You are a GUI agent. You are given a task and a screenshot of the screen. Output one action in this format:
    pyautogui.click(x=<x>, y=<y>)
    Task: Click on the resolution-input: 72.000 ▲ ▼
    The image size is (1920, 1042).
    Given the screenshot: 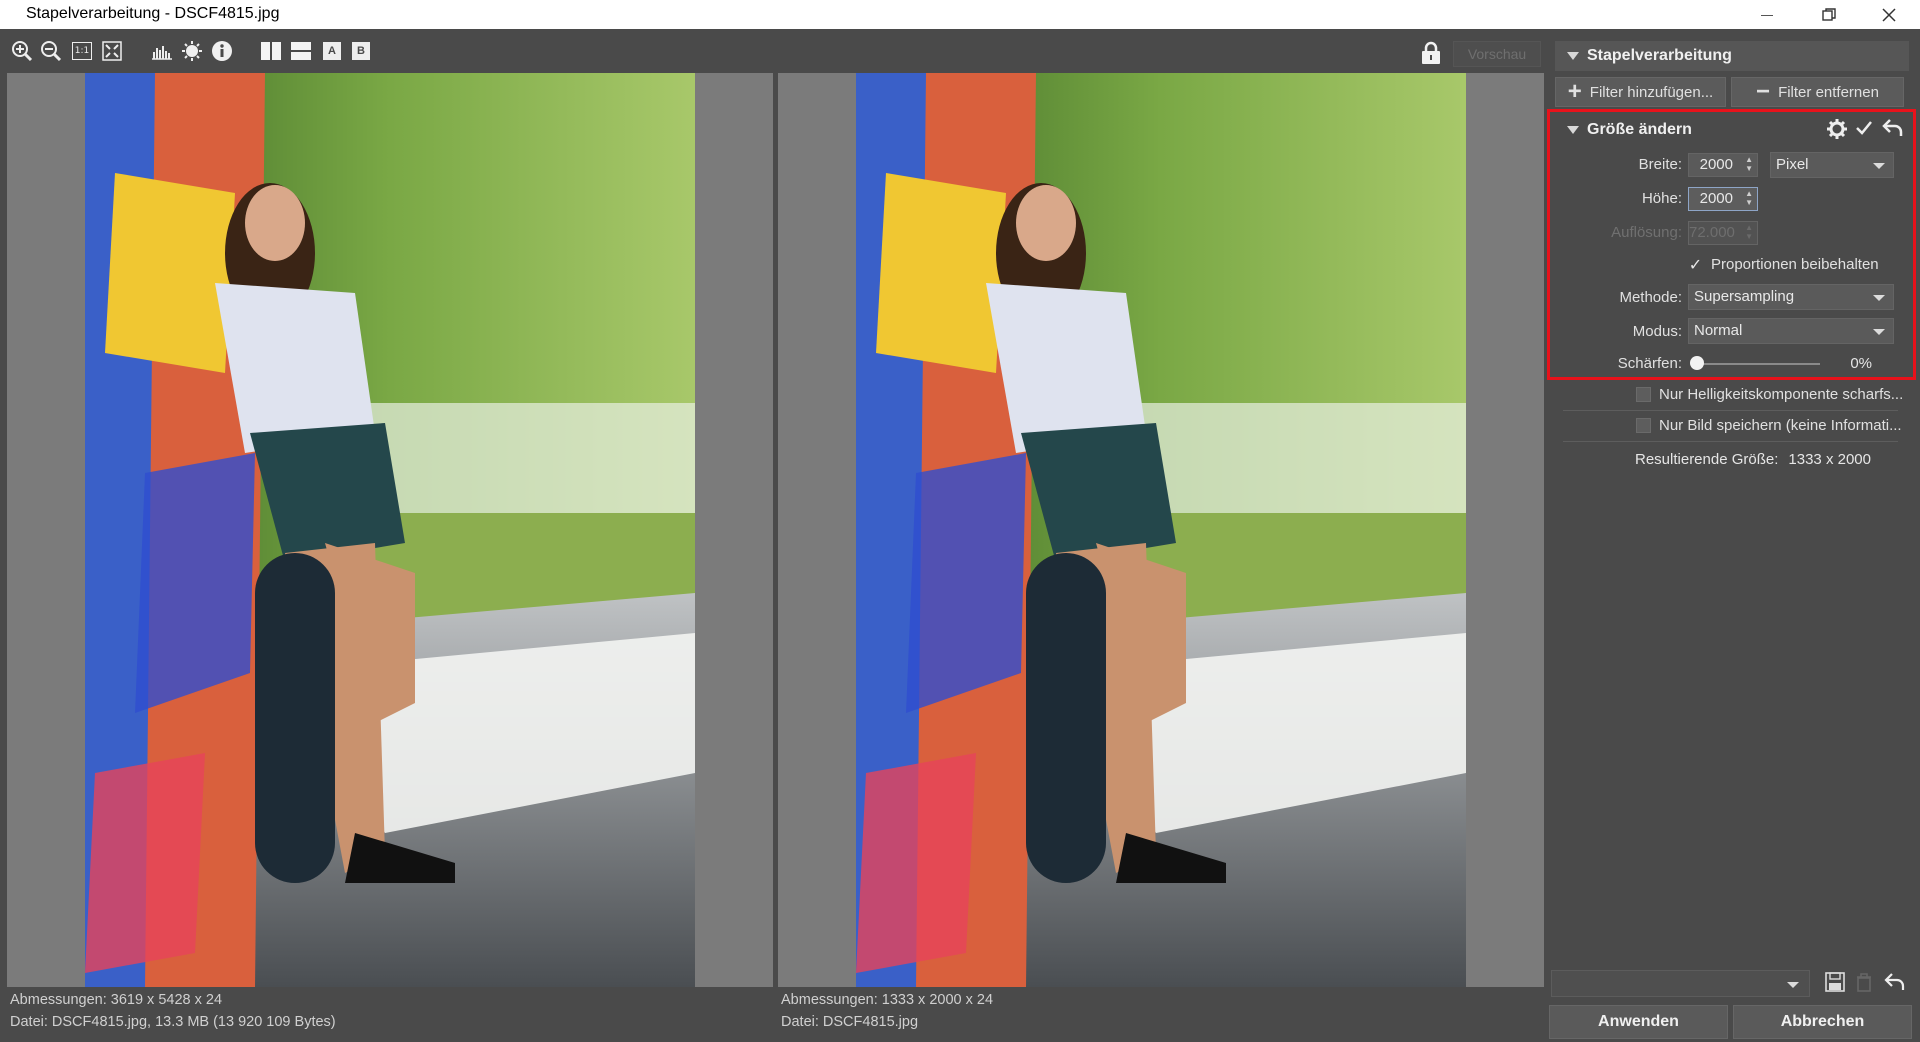 What is the action you would take?
    pyautogui.click(x=1723, y=233)
    